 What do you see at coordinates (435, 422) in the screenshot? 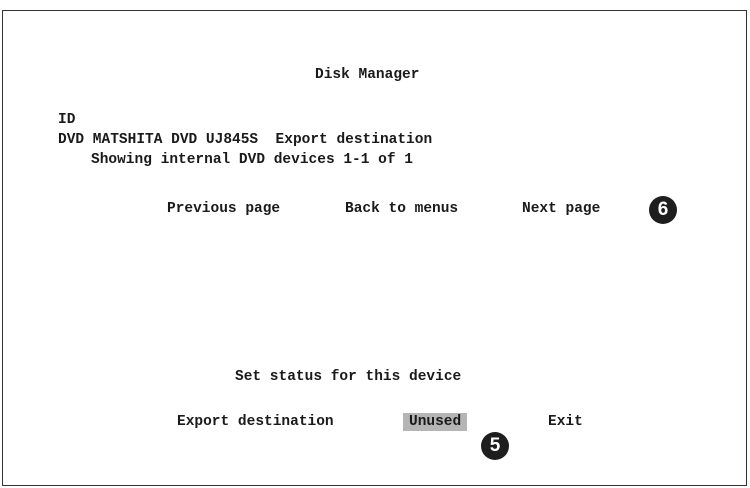
I see `unused-option: Unused` at bounding box center [435, 422].